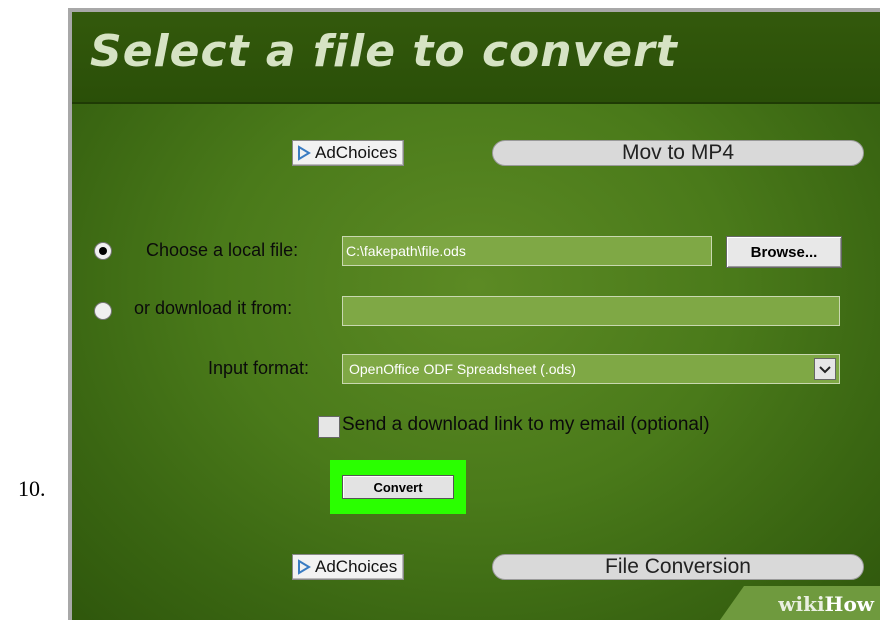 The height and width of the screenshot is (620, 880). Describe the element at coordinates (462, 369) in the screenshot. I see `input-format-value: OpenOffice ODF Spreadsheet (.ods)` at that location.